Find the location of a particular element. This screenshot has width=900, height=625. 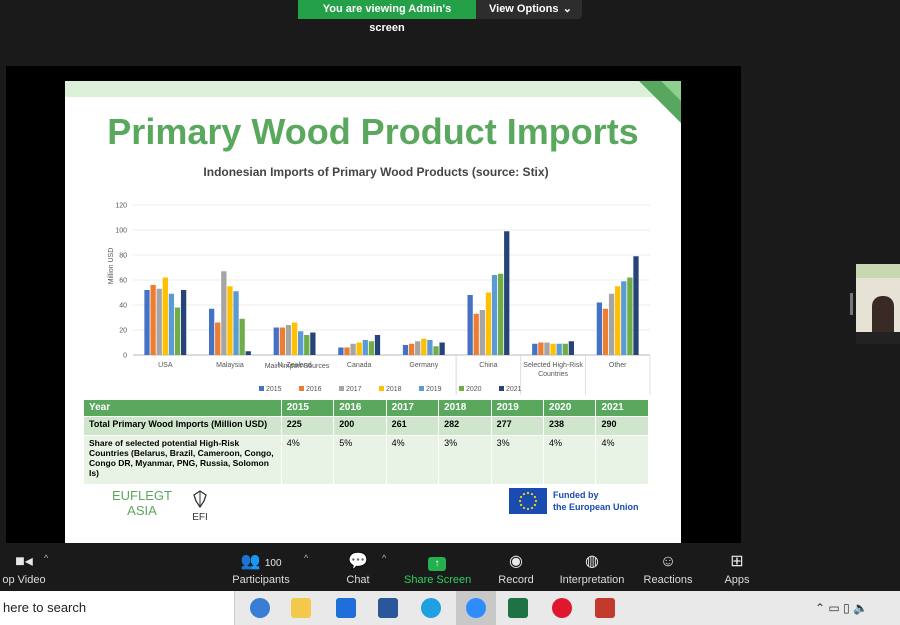

x-tick-label: China is located at coordinates (488, 365).